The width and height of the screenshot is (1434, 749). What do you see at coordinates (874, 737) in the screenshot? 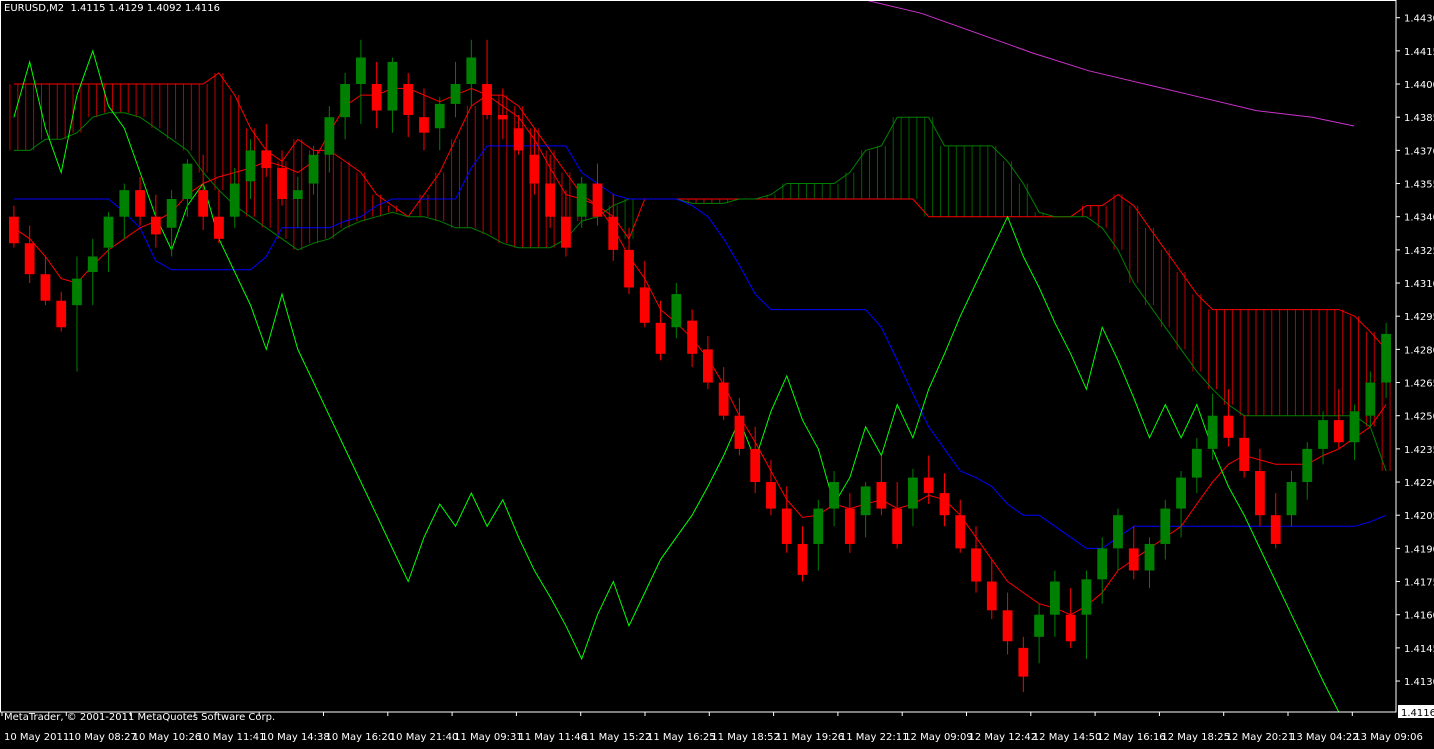
I see `x-tick-label: 11 May 22:11` at bounding box center [874, 737].